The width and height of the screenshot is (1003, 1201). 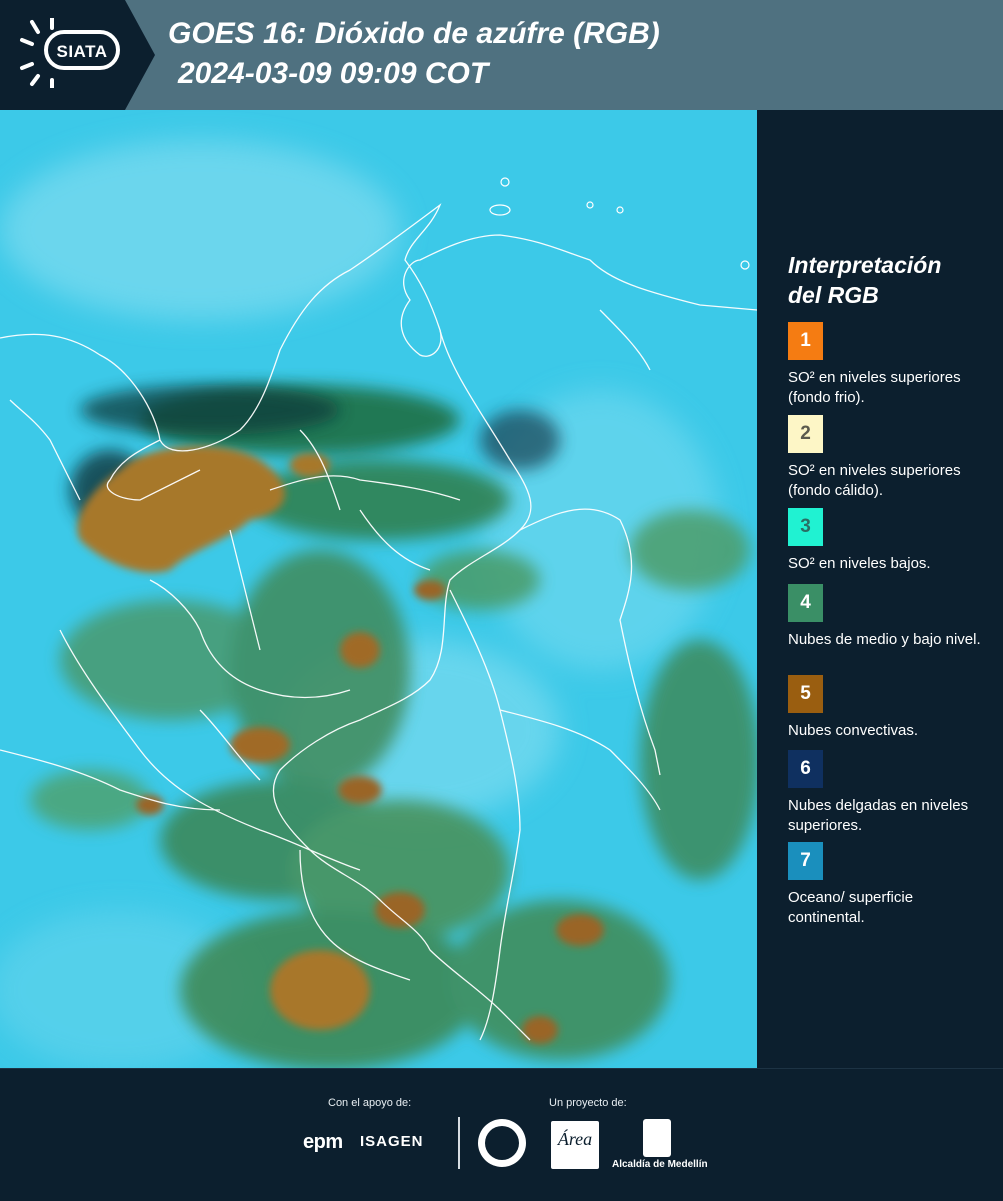 What do you see at coordinates (805, 341) in the screenshot?
I see `legend-swatch: 1` at bounding box center [805, 341].